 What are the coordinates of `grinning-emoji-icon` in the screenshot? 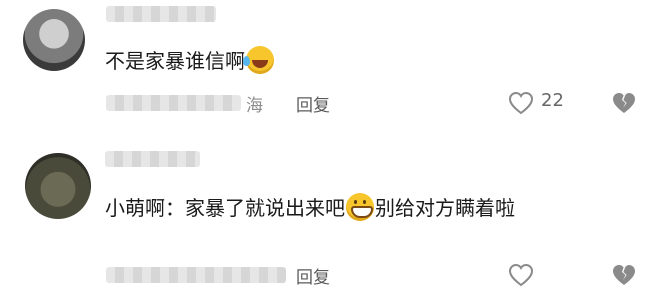 It's located at (360, 207).